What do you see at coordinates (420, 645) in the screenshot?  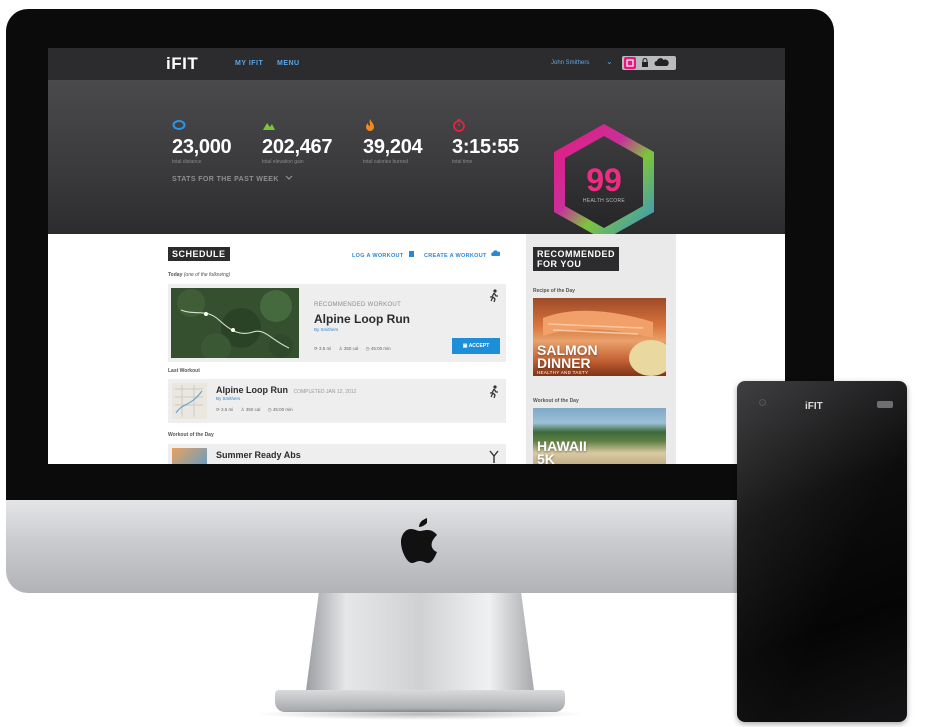 I see `imac-stand` at bounding box center [420, 645].